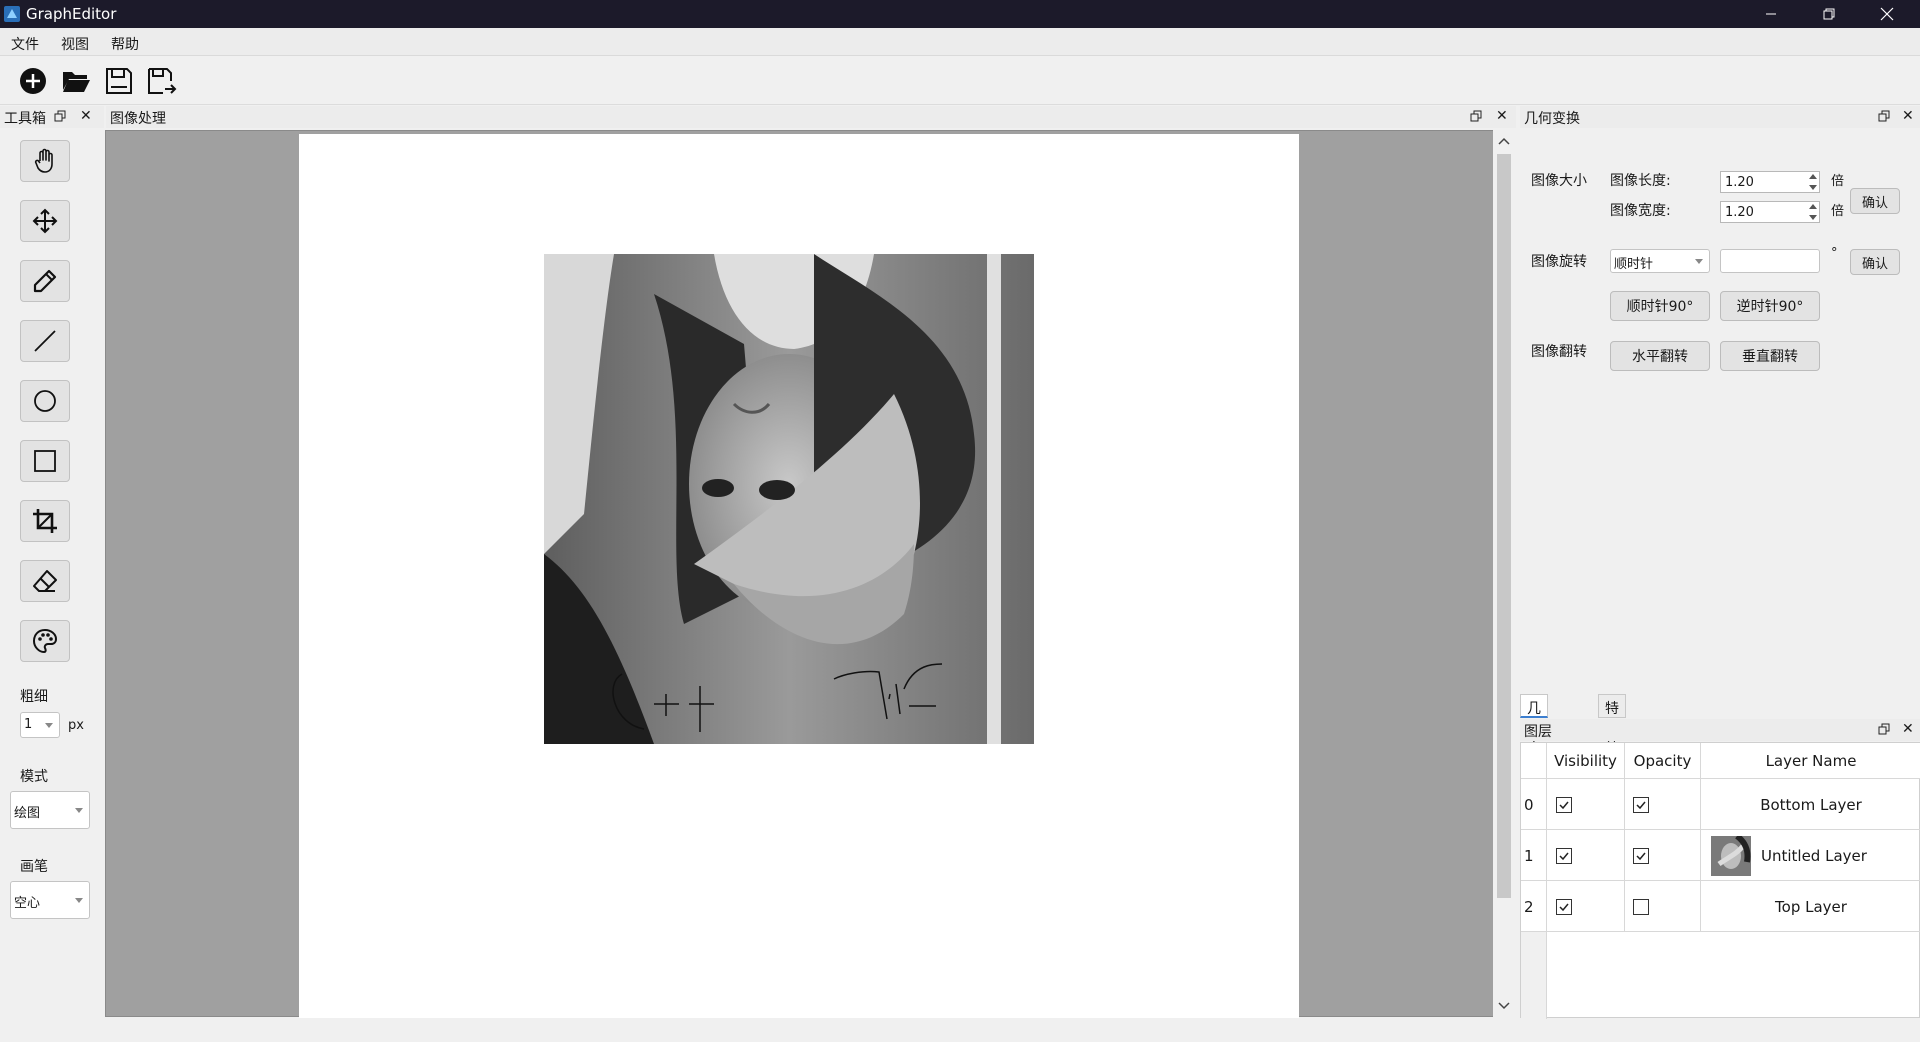 This screenshot has height=1042, width=1920. I want to click on flip-horizontal-button: 水平翻转, so click(1660, 356).